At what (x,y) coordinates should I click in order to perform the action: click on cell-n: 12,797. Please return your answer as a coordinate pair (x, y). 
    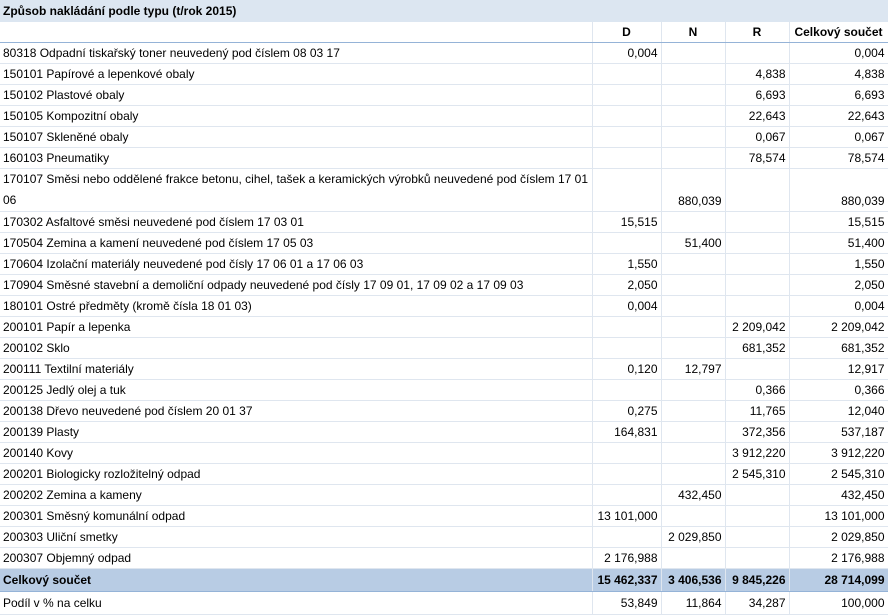
    Looking at the image, I should click on (693, 369).